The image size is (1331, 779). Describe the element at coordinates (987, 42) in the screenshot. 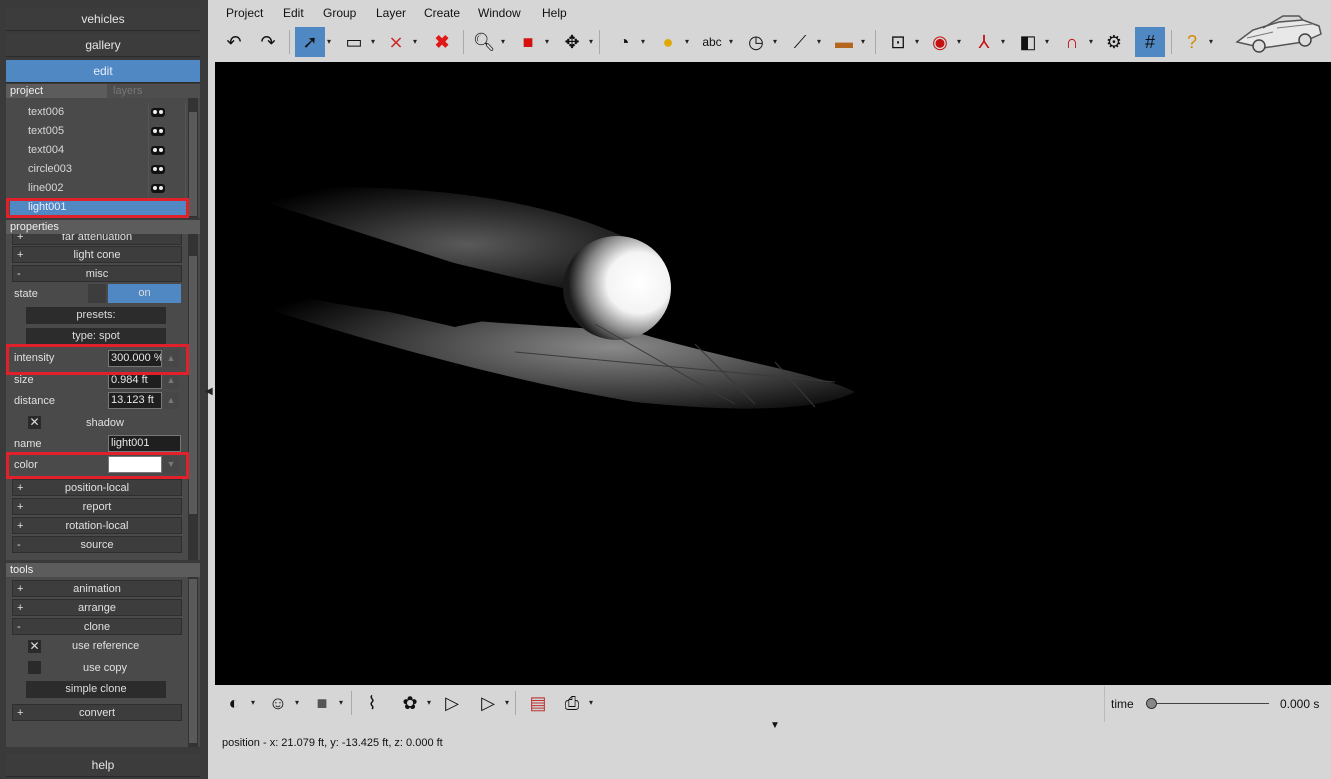

I see `axis-icon: ⅄ ▾` at that location.